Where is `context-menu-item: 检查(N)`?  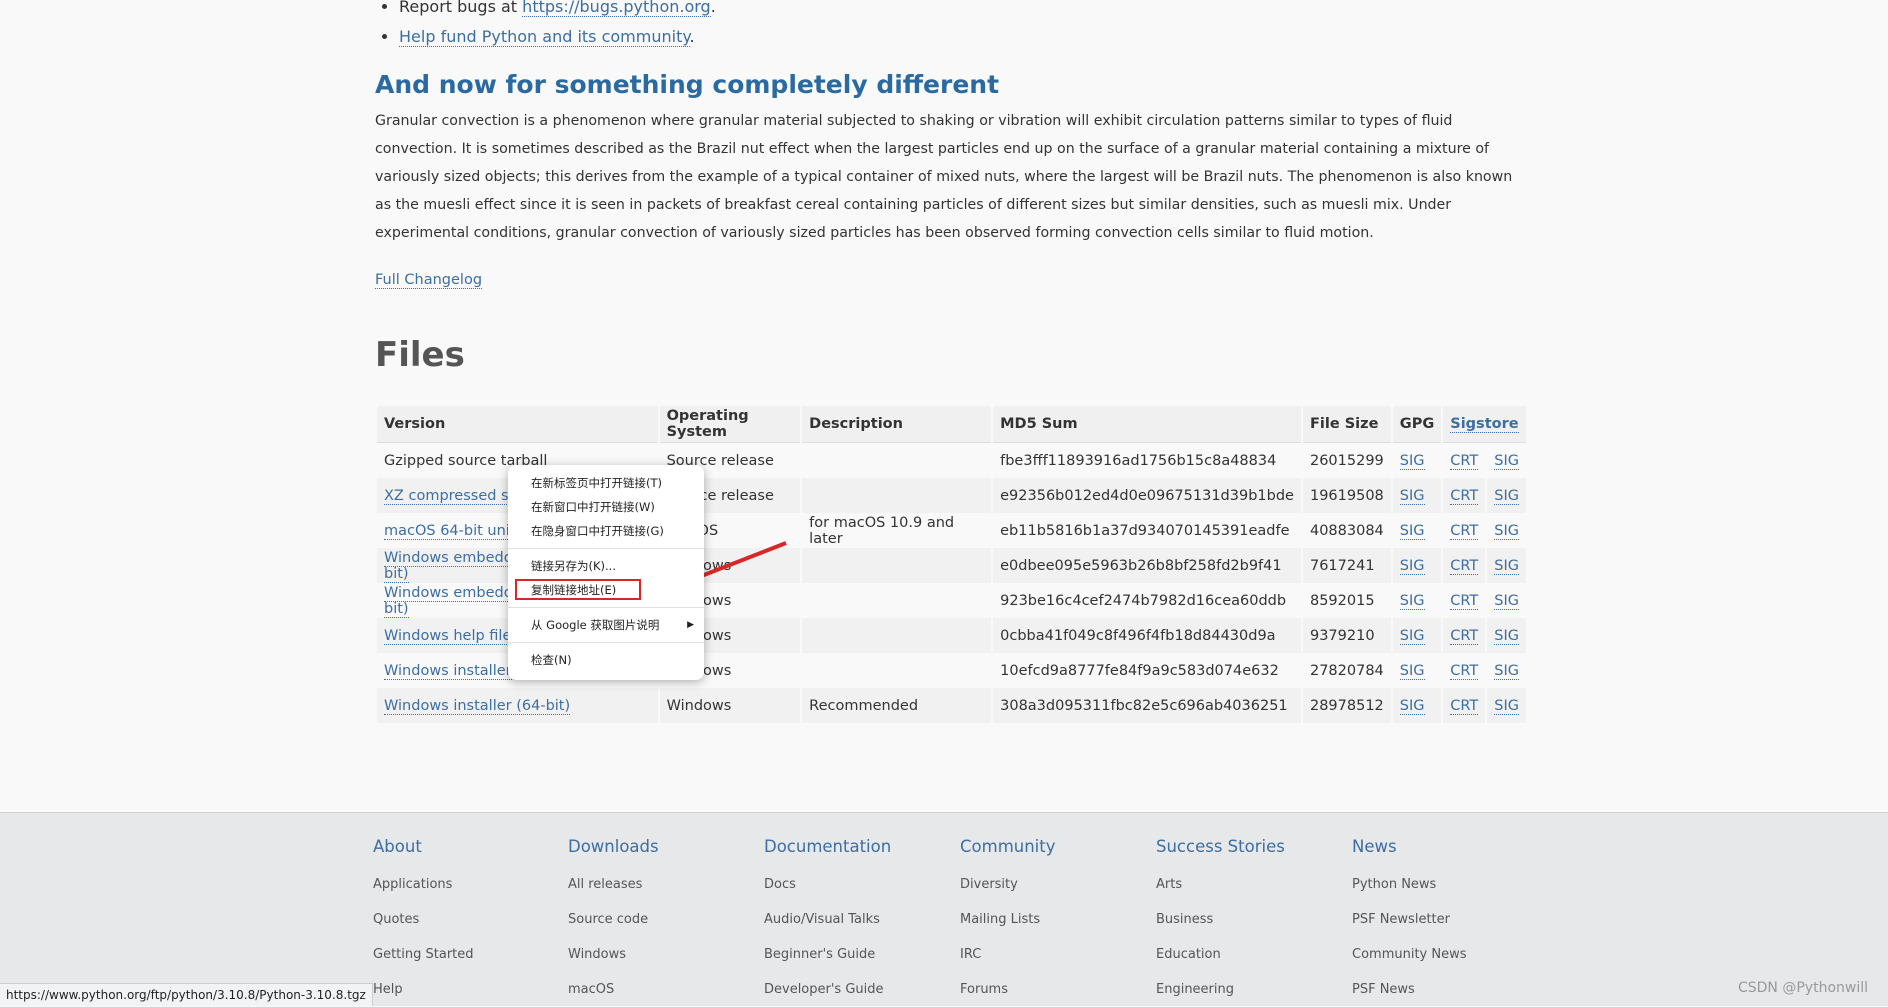
context-menu-item: 检查(N) is located at coordinates (606, 660).